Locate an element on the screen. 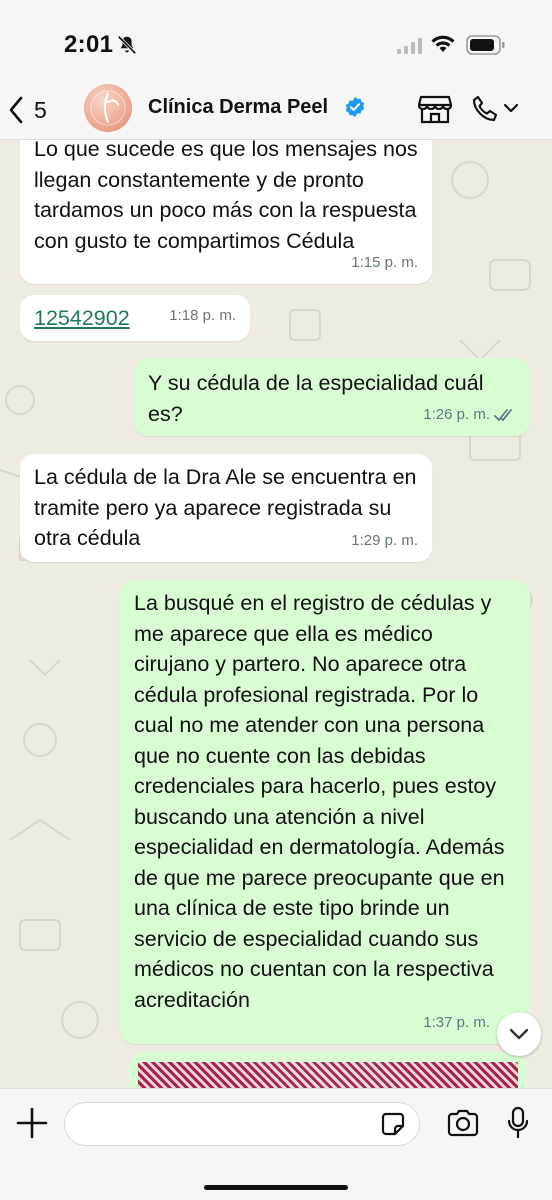 The height and width of the screenshot is (1200, 552). message-time: 1:18 p. m. is located at coordinates (202, 315).